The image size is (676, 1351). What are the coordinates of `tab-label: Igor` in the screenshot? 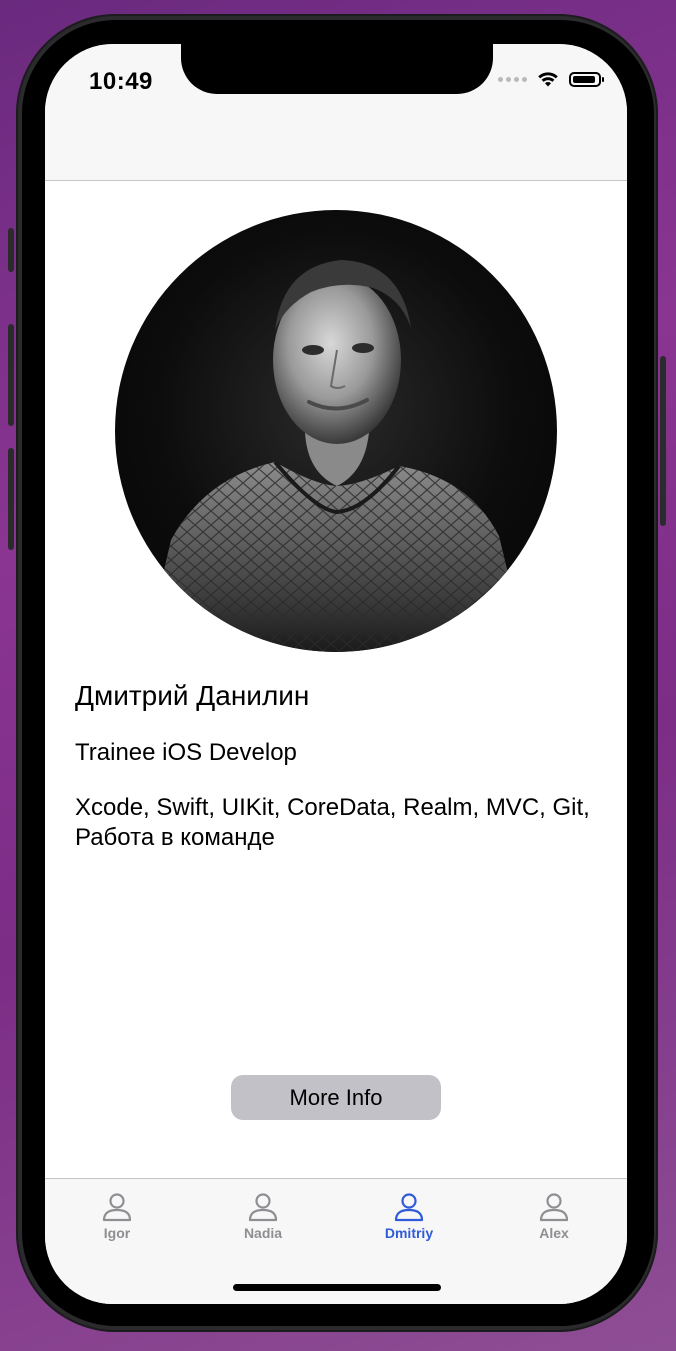 It's located at (117, 1233).